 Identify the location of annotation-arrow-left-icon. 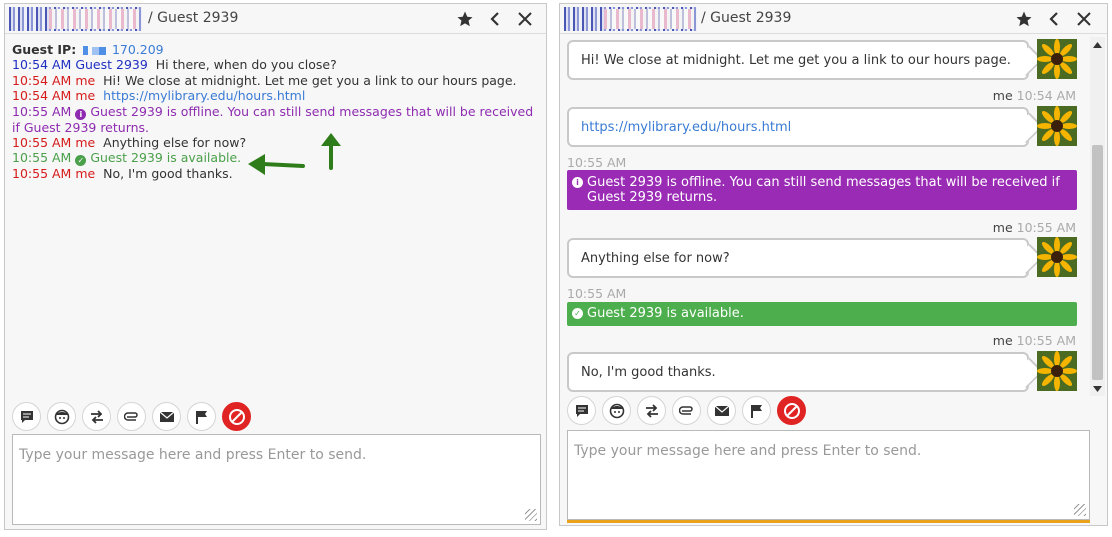
(276, 164).